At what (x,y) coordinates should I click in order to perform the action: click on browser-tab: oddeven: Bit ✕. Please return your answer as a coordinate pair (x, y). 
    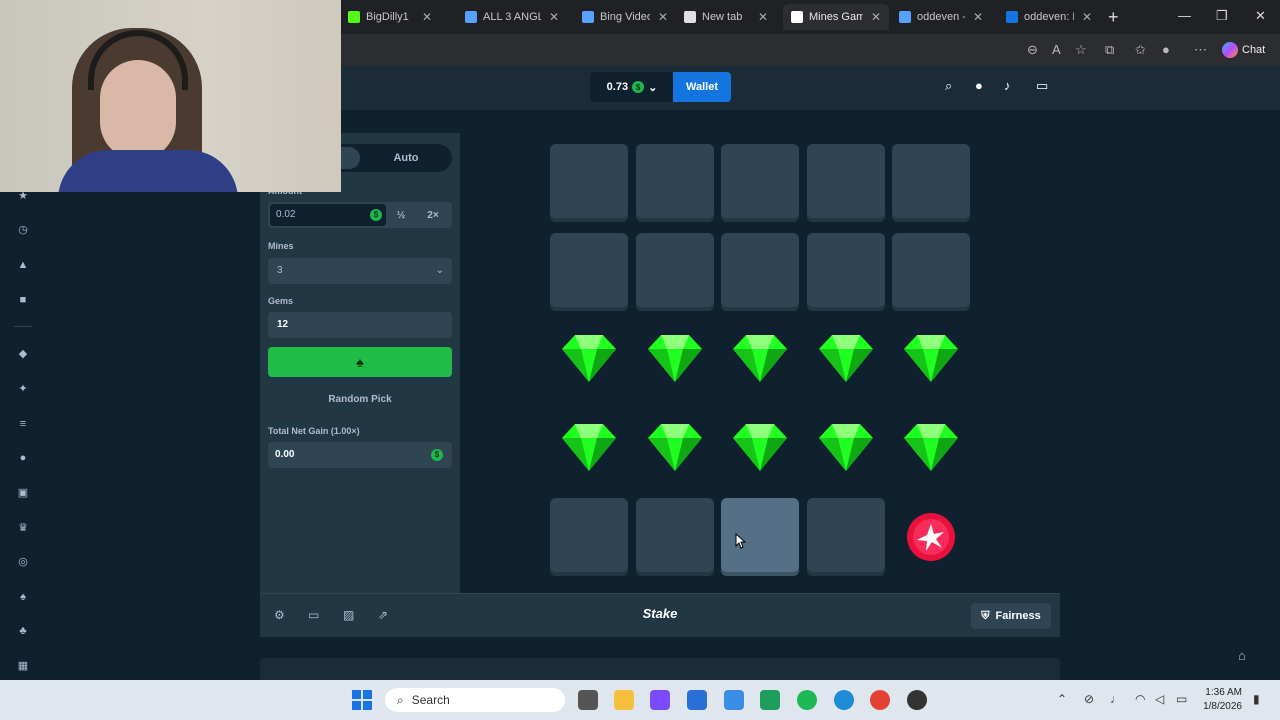
    Looking at the image, I should click on (1049, 17).